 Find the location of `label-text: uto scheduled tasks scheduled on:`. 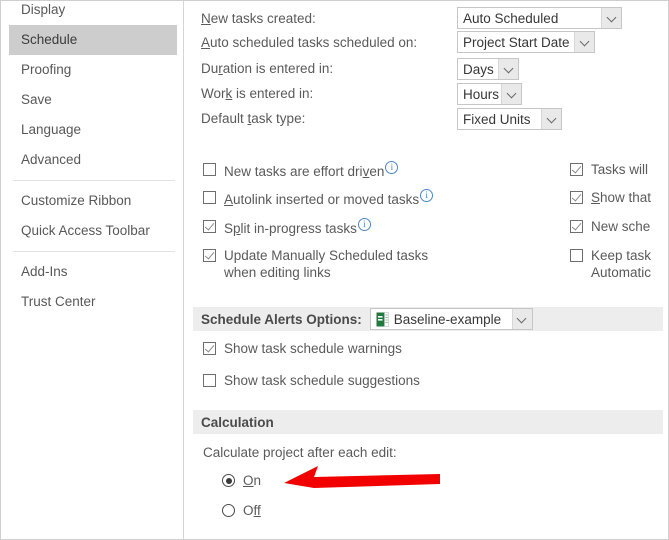

label-text: uto scheduled tasks scheduled on: is located at coordinates (314, 42).